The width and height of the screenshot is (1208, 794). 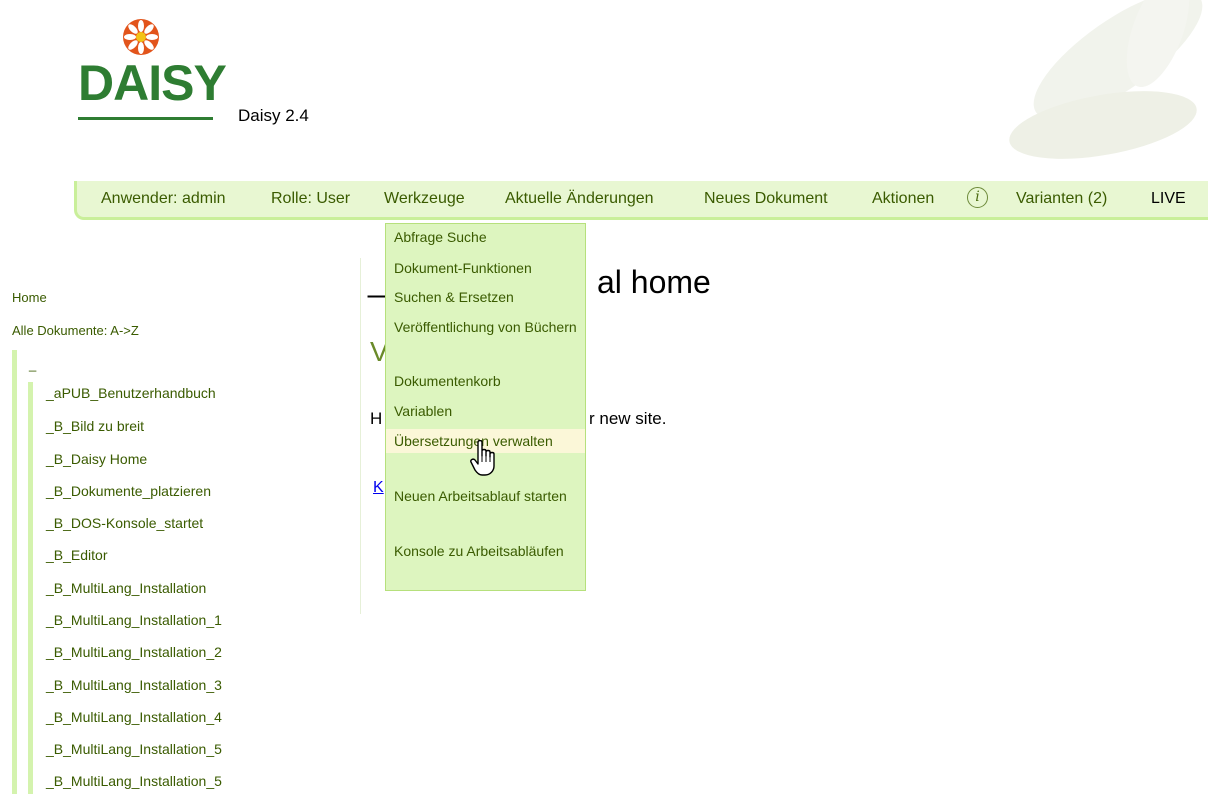 I want to click on version-label: Daisy 2.4, so click(x=273, y=115).